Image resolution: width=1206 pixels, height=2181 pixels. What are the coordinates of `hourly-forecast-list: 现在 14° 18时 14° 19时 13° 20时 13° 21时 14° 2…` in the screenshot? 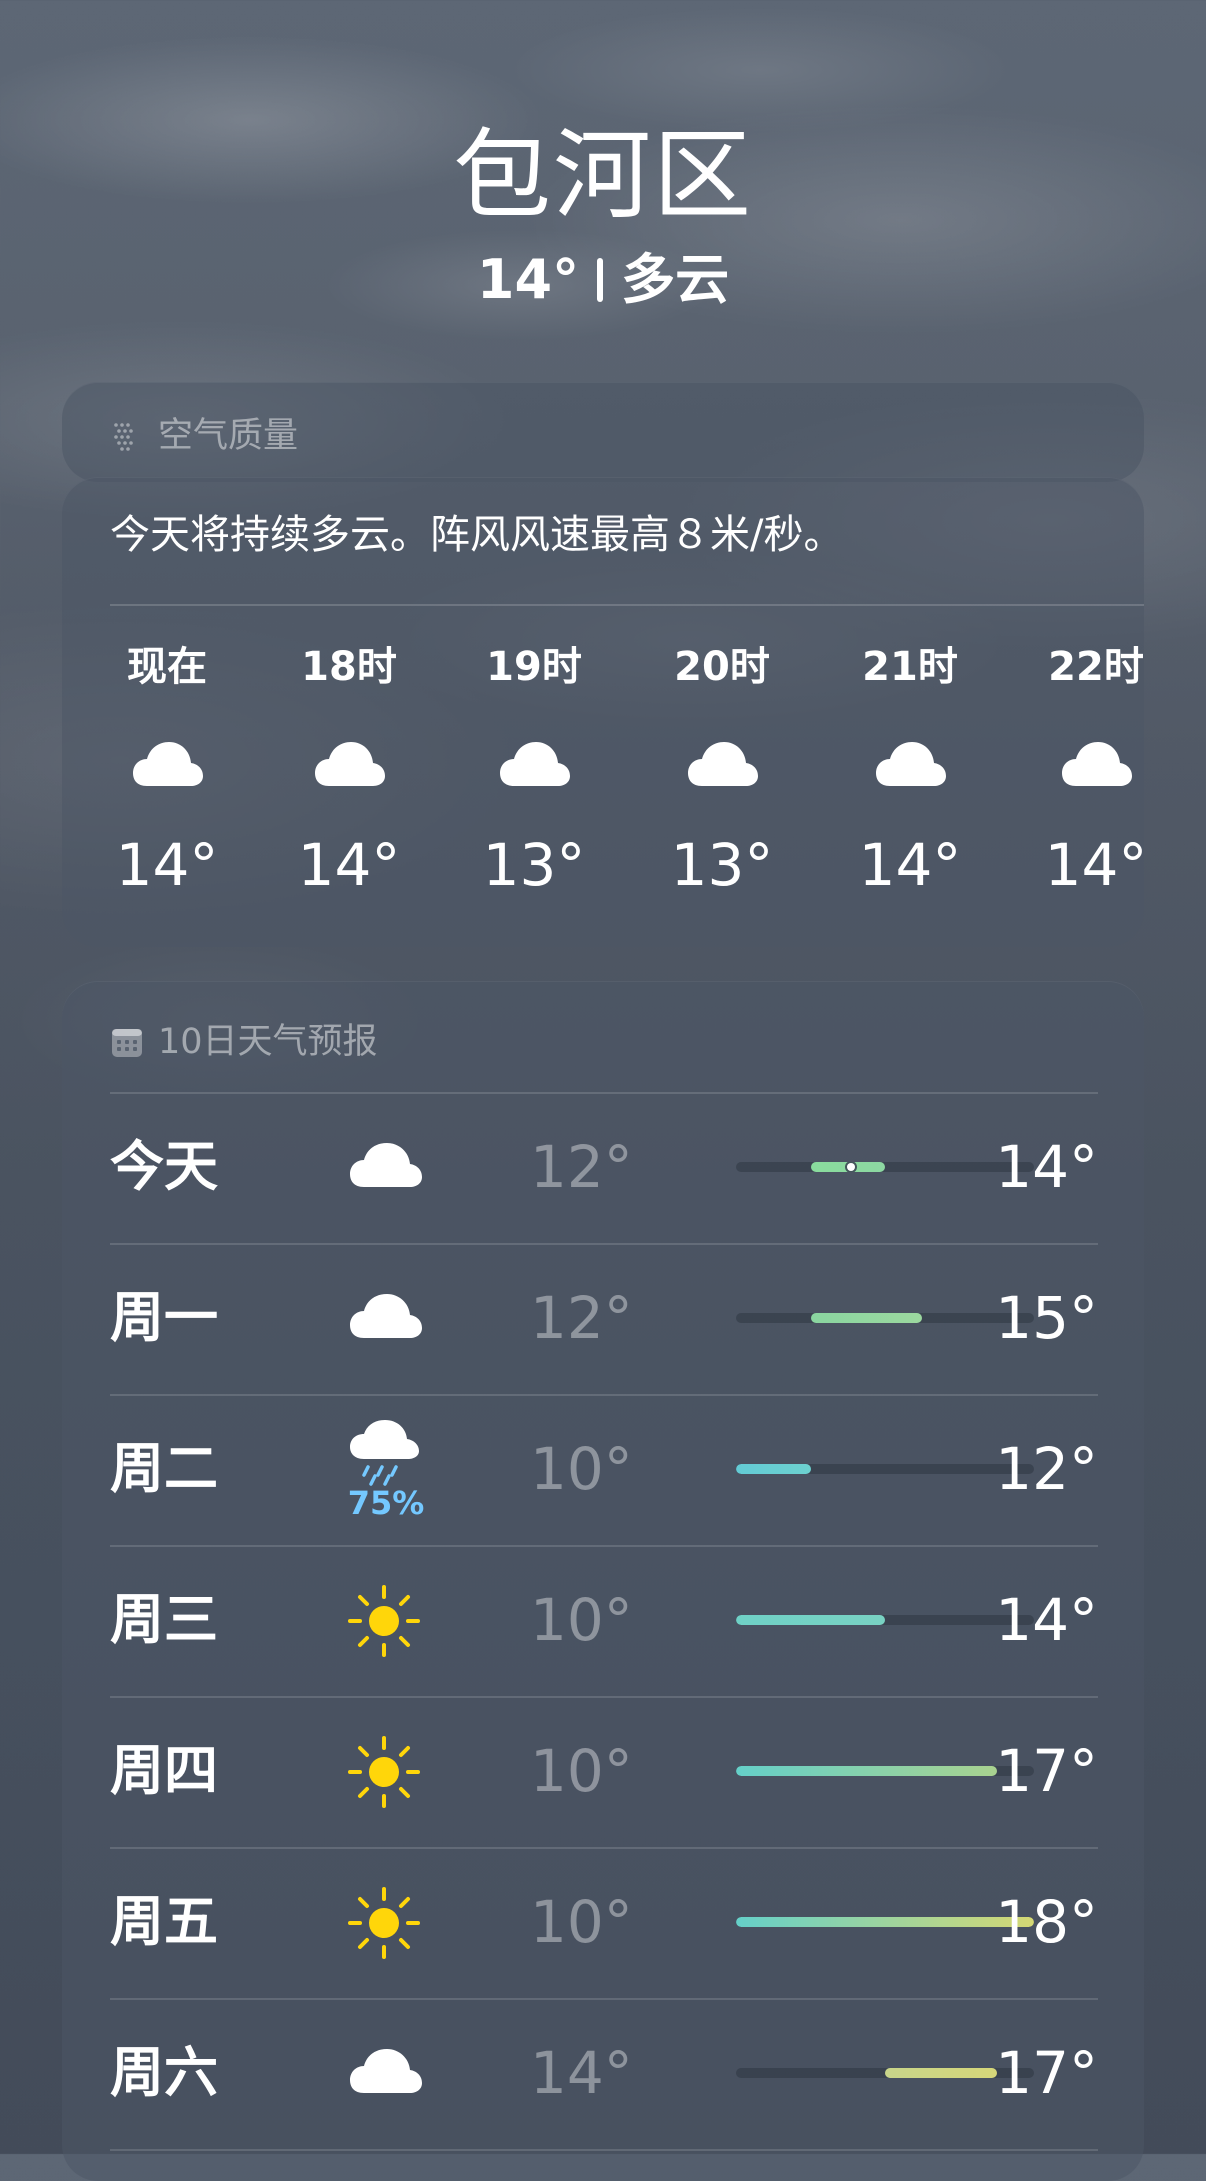 It's located at (618, 772).